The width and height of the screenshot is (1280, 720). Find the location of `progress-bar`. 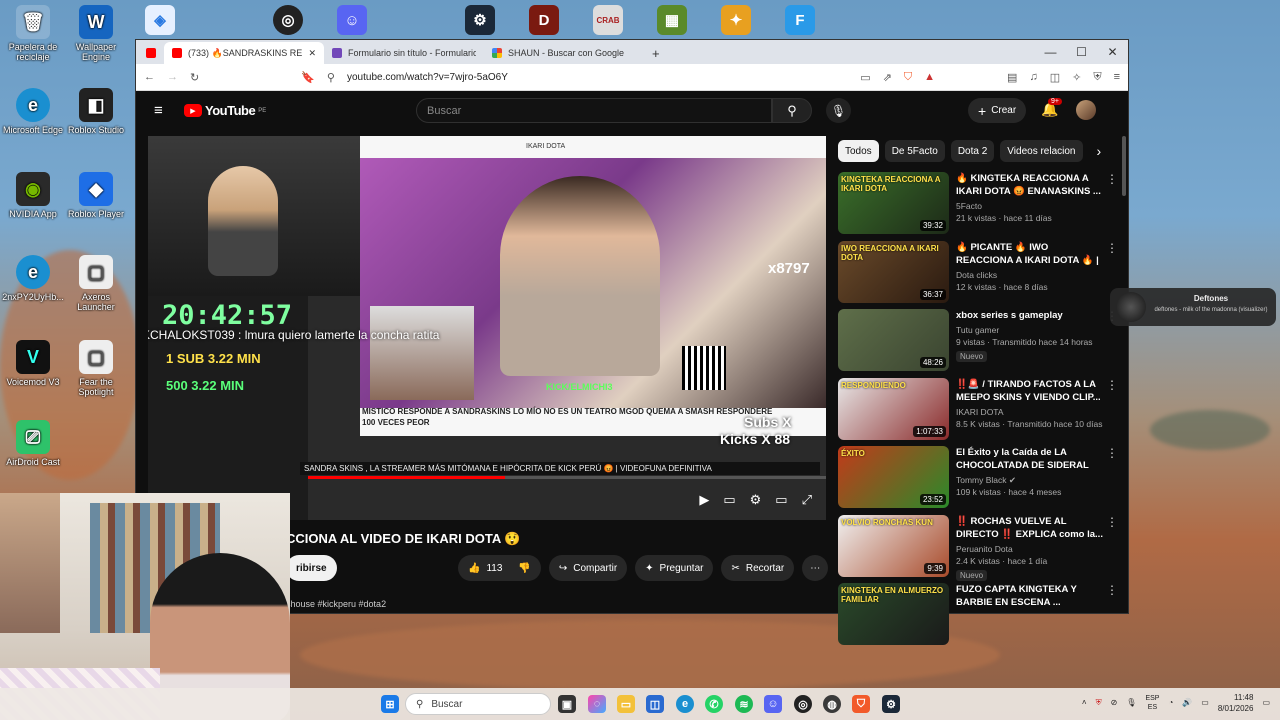

progress-bar is located at coordinates (567, 477).